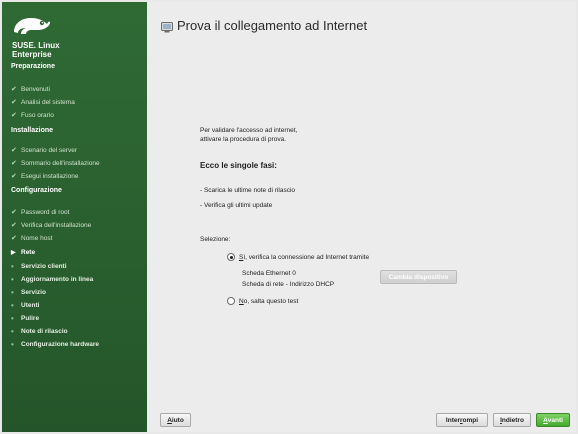 This screenshot has width=578, height=434. I want to click on device-address: Scheda di rete - Indirizzo DHCP, so click(288, 284).